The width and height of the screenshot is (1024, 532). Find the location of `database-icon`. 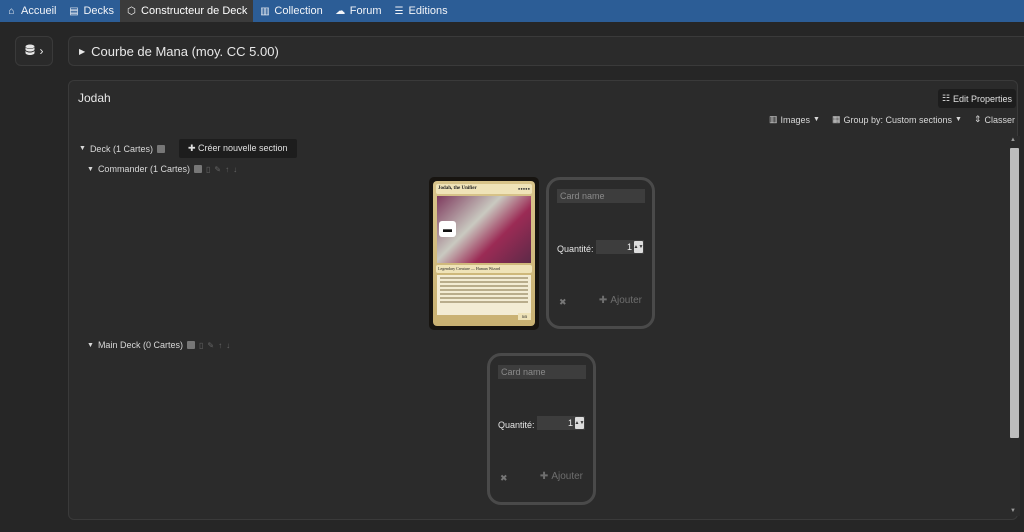

database-icon is located at coordinates (30, 51).